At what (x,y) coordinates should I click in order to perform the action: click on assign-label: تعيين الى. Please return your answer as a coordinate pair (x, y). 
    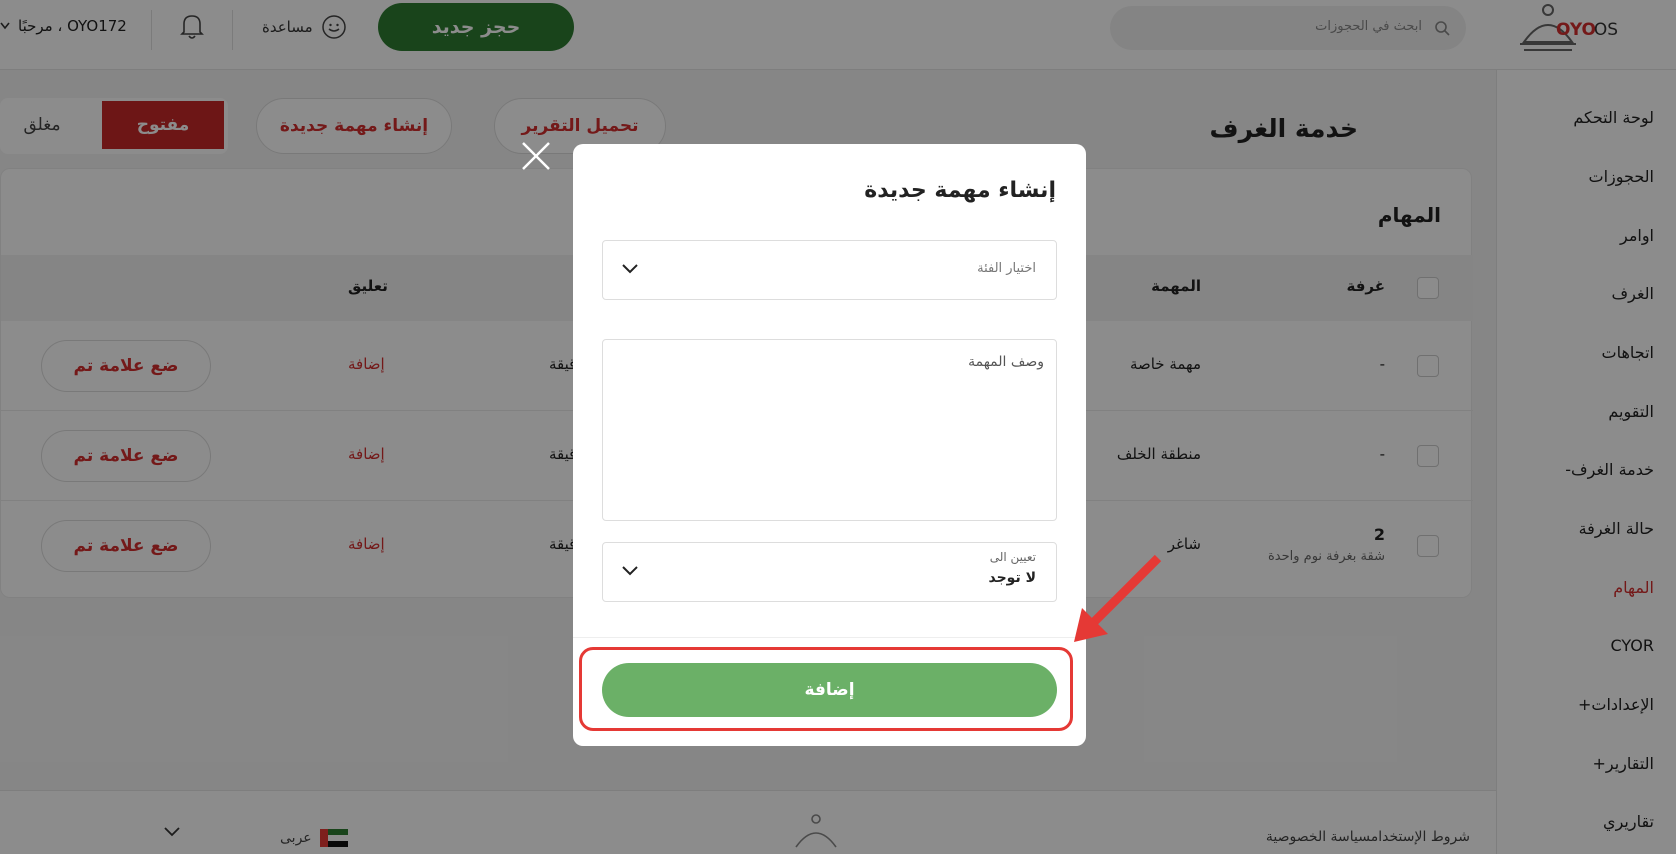
    Looking at the image, I should click on (1012, 557).